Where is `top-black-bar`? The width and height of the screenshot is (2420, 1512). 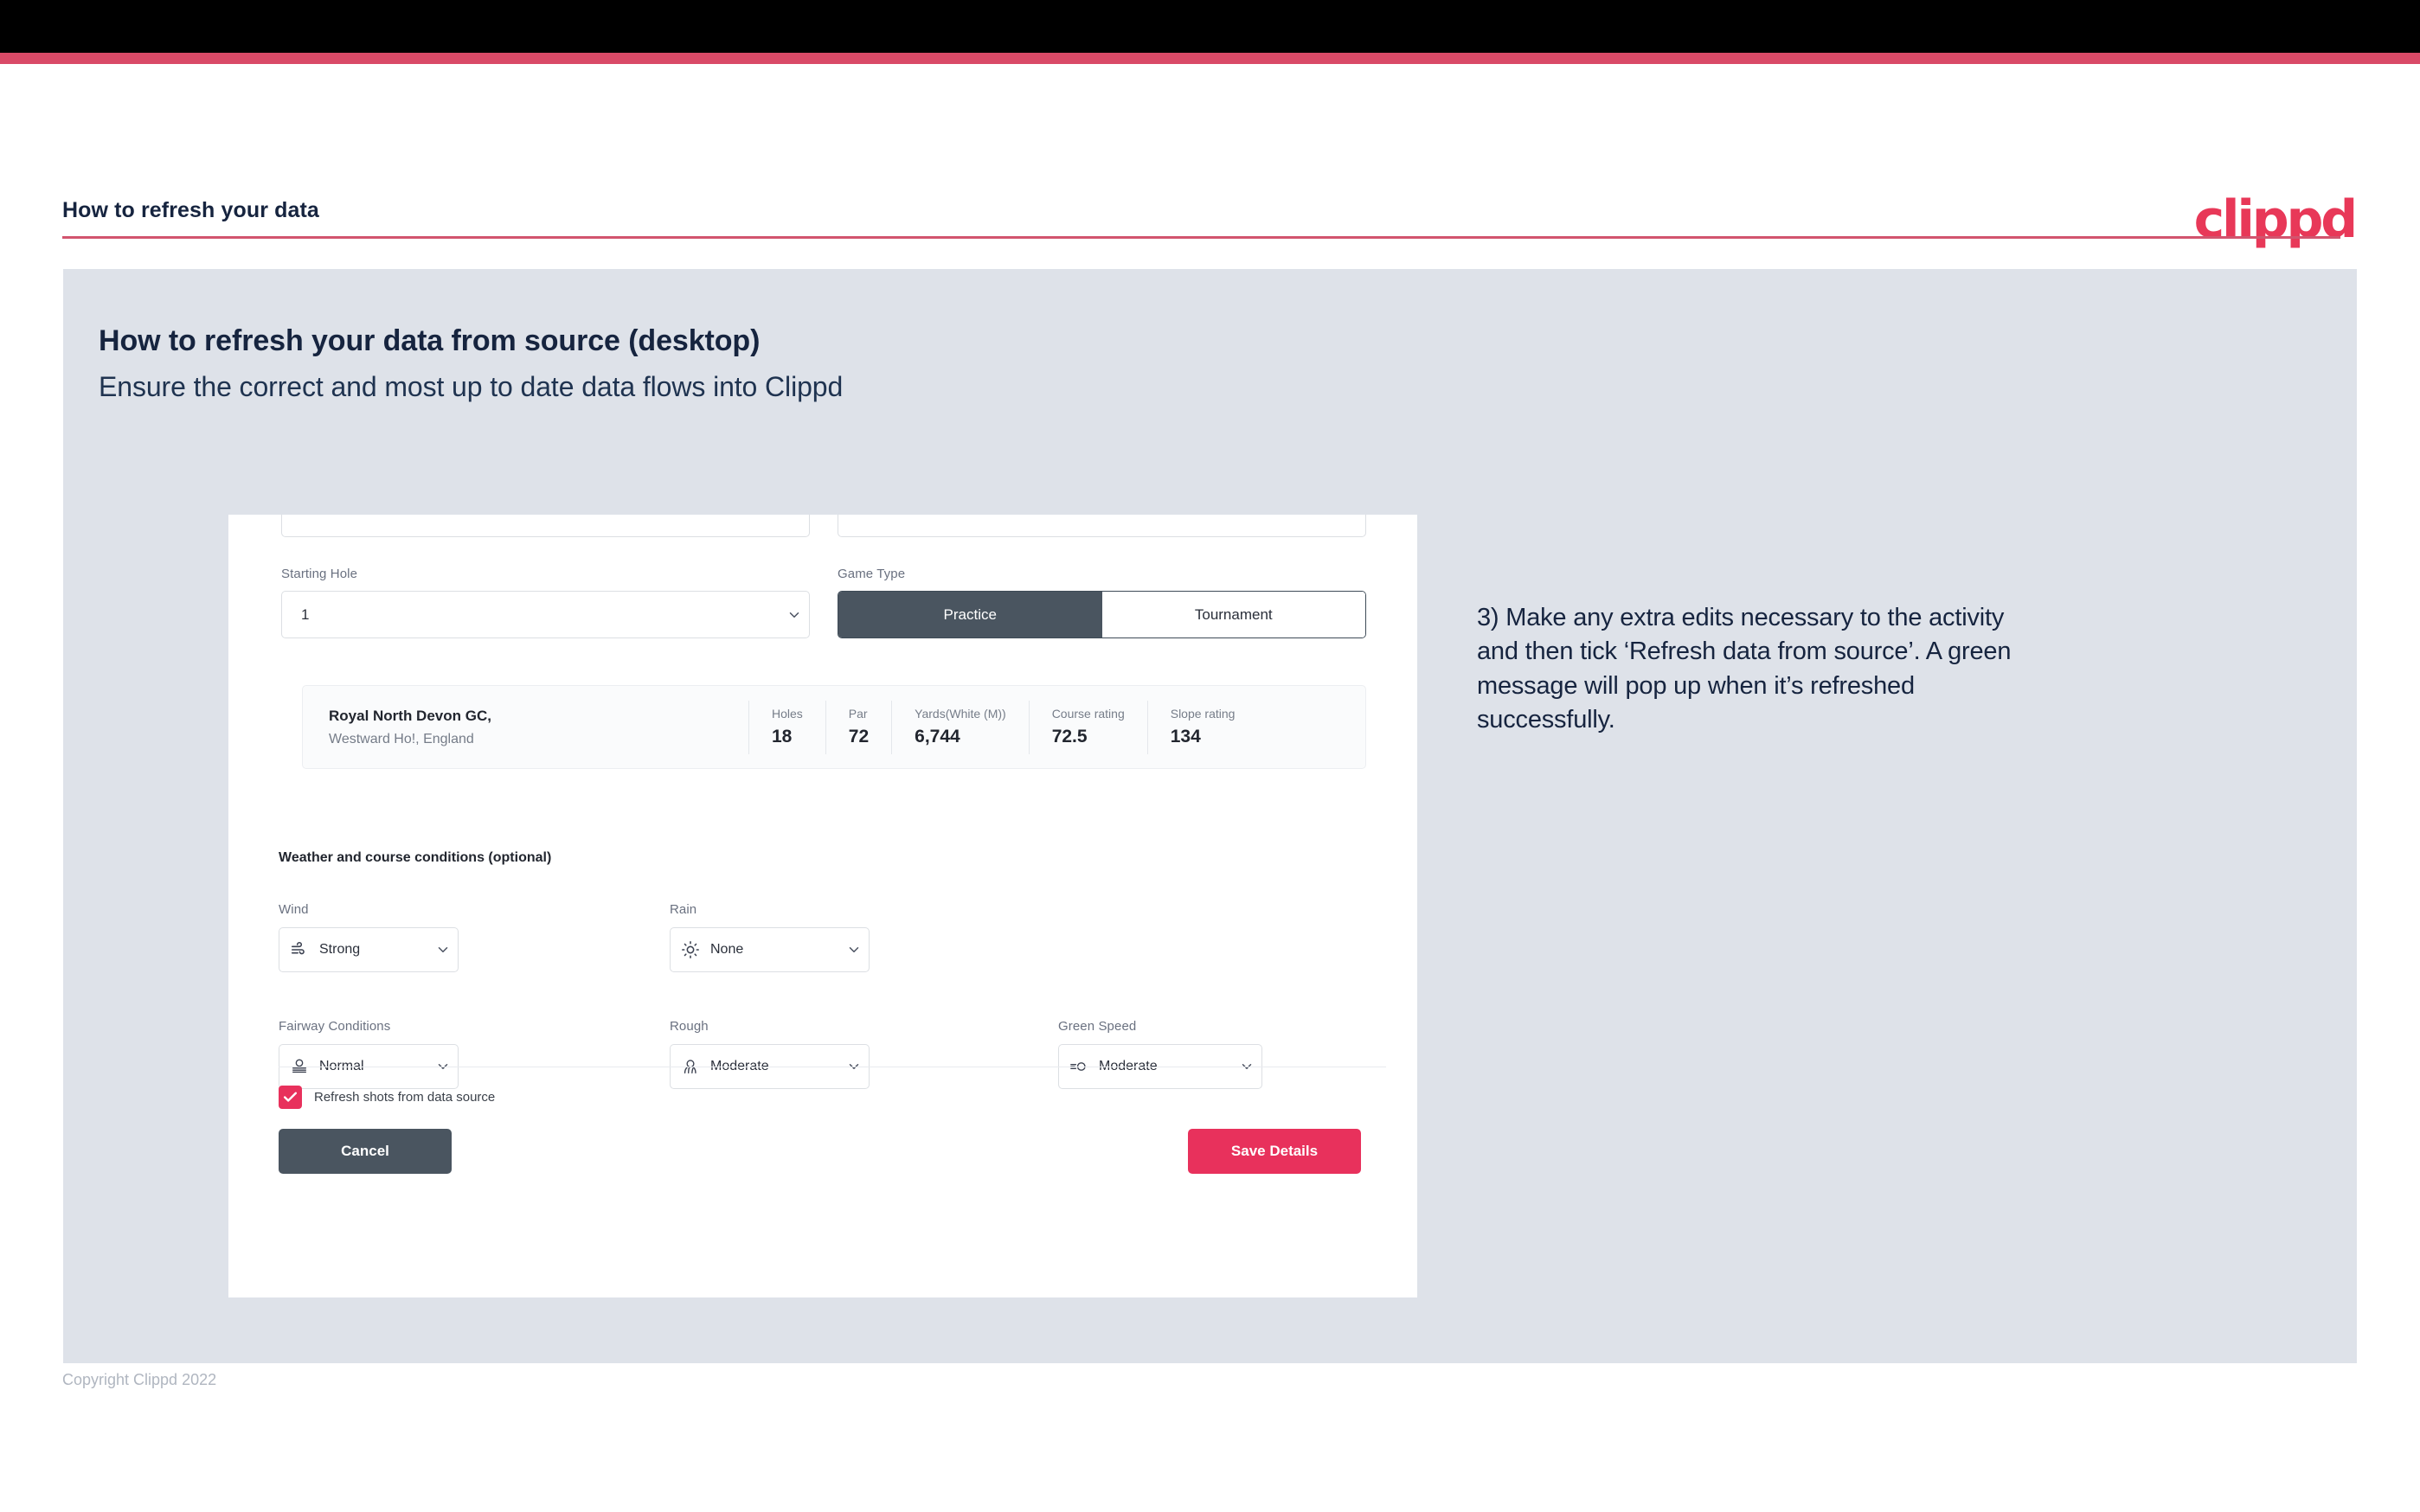
top-black-bar is located at coordinates (1210, 26).